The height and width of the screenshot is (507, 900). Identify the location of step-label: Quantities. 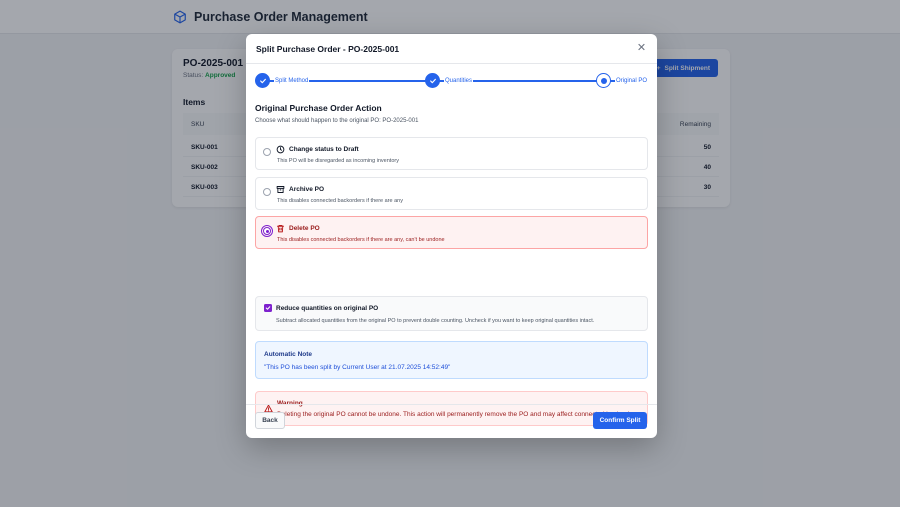
(459, 80).